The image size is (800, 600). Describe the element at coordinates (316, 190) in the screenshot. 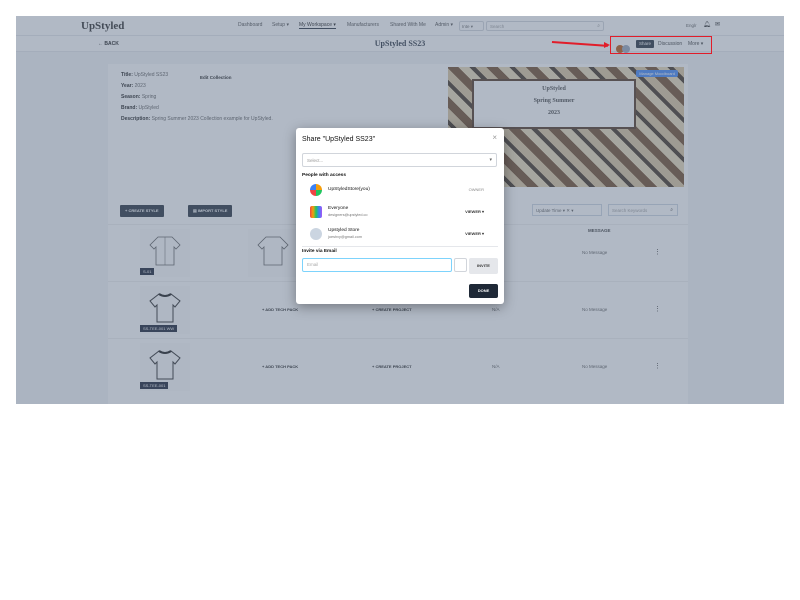

I see `owner-logo-avatar` at that location.